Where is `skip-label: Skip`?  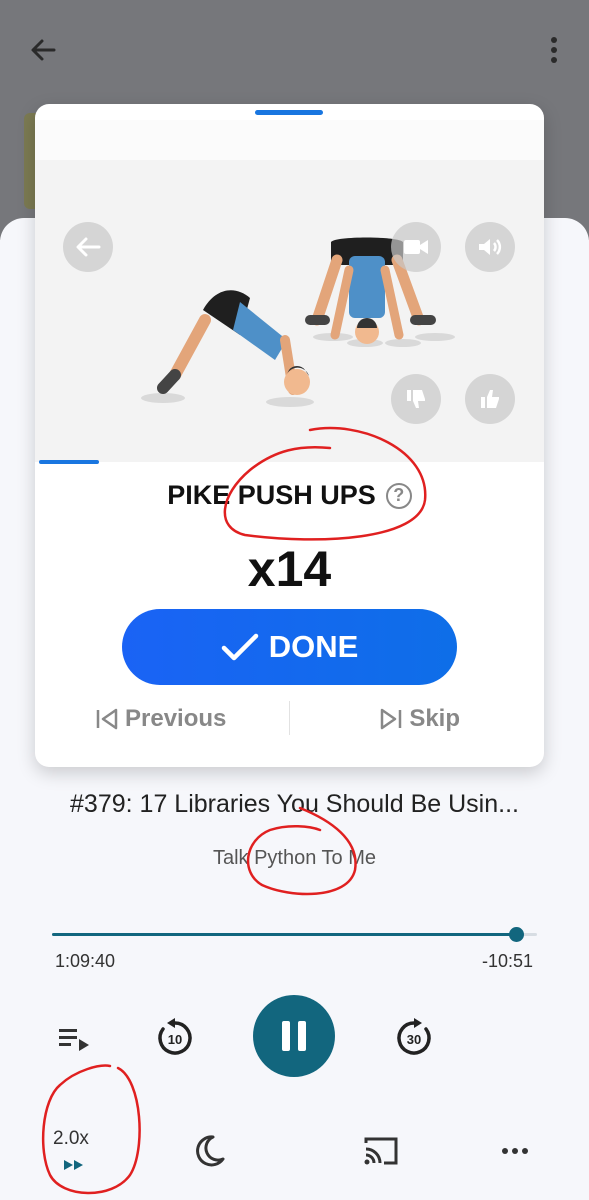 skip-label: Skip is located at coordinates (434, 718).